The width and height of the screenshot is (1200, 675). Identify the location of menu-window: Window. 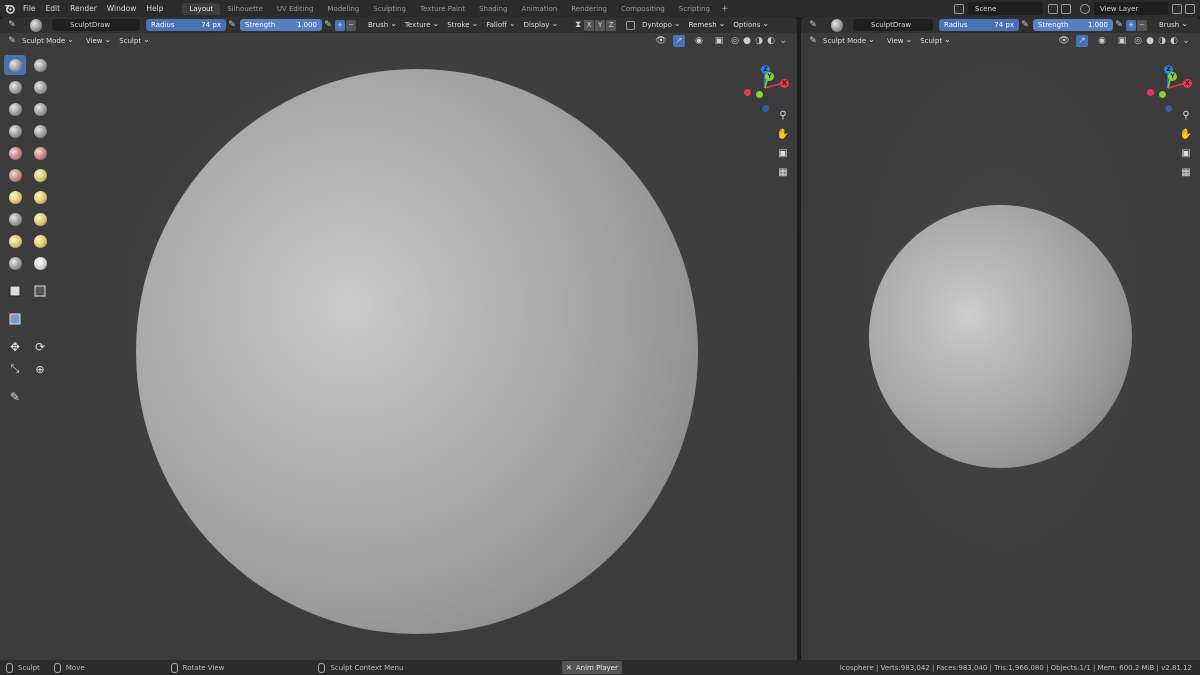
(122, 8).